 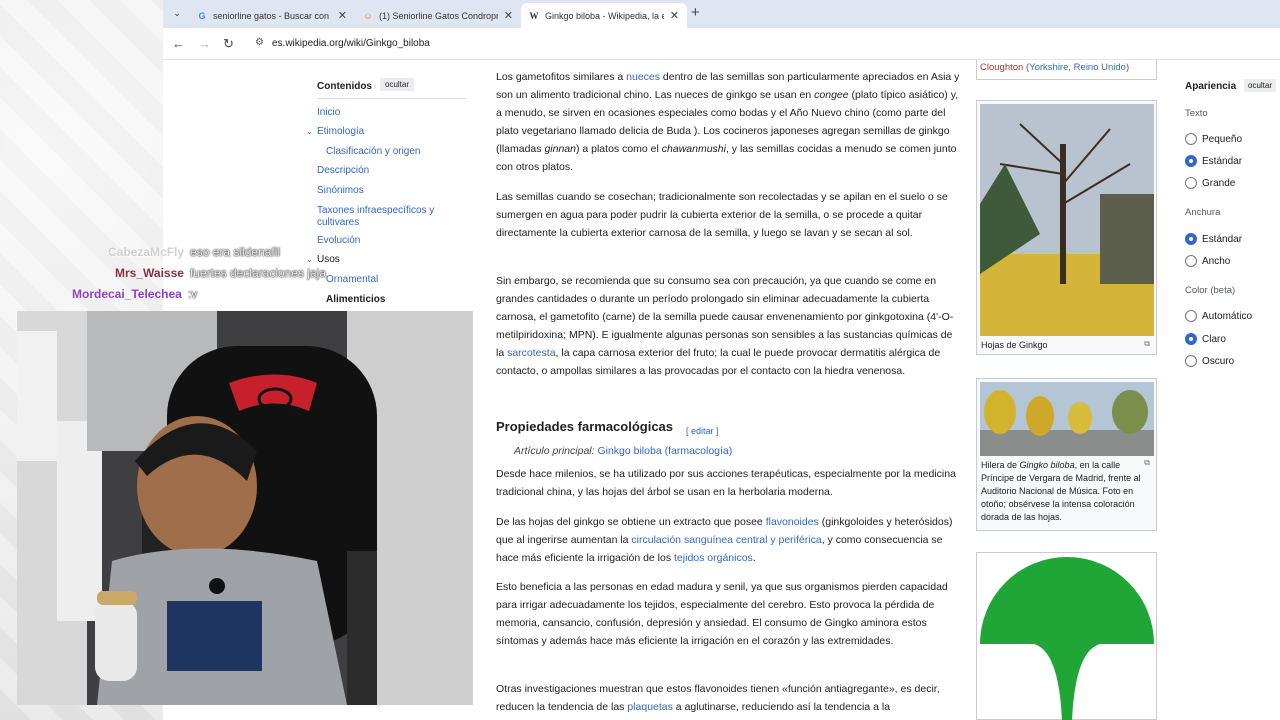 I want to click on toc-item-alimenticios: Alimenticios, so click(x=396, y=300).